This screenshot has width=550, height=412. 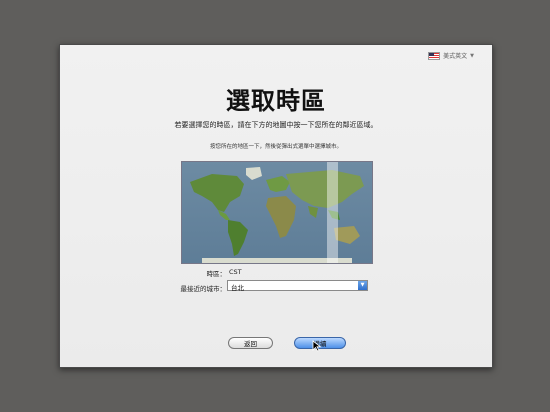 I want to click on selected-timezone-band, so click(x=332, y=212).